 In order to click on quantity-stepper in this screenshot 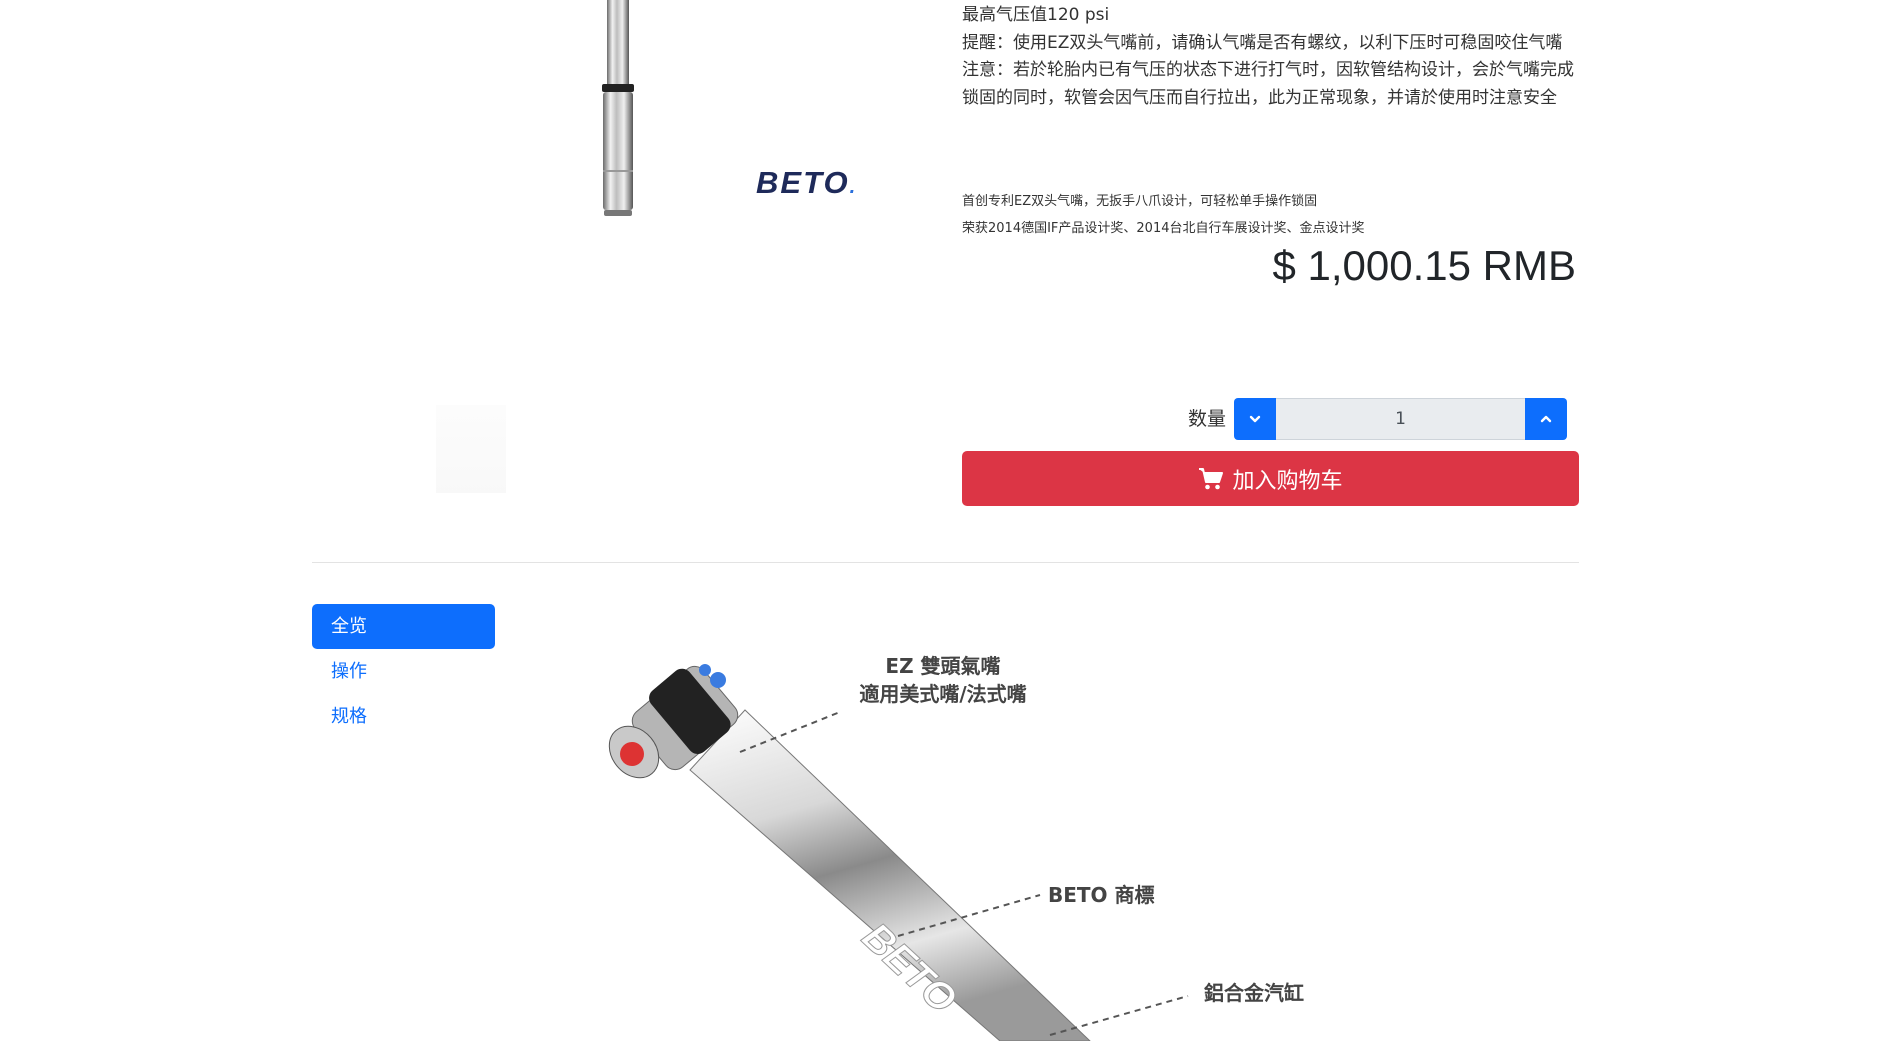, I will do `click(1400, 419)`.